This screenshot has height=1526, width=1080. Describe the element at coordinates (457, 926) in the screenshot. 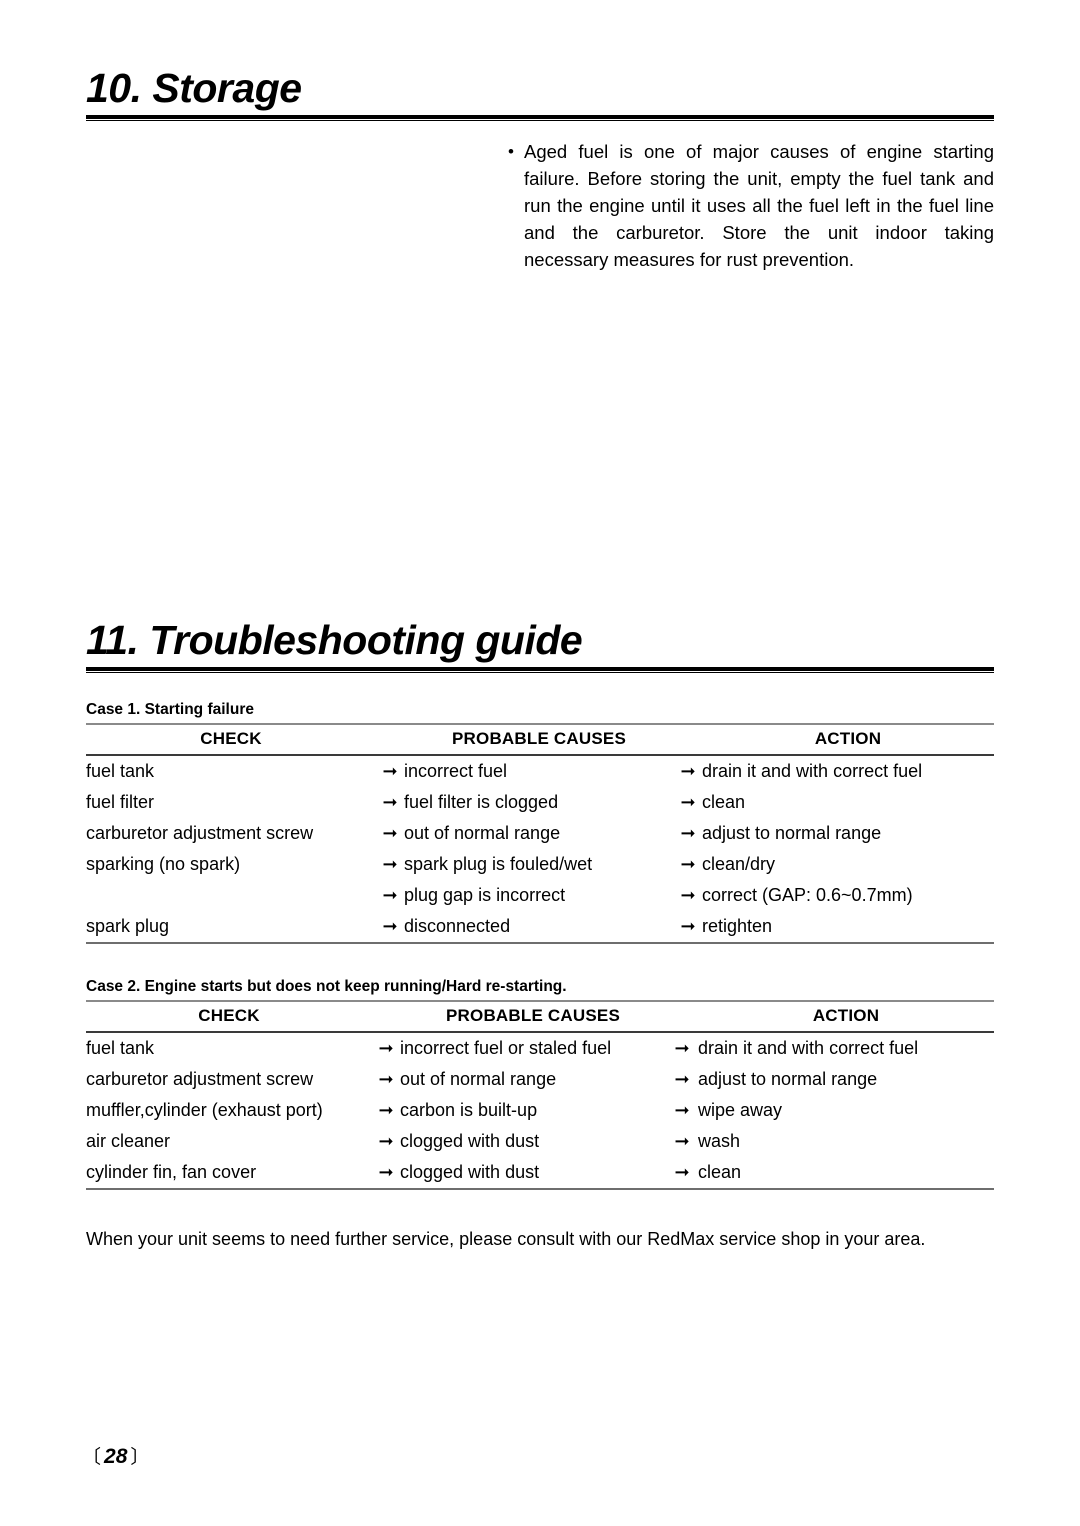

I see `cell-probable-cause: disconnected` at that location.